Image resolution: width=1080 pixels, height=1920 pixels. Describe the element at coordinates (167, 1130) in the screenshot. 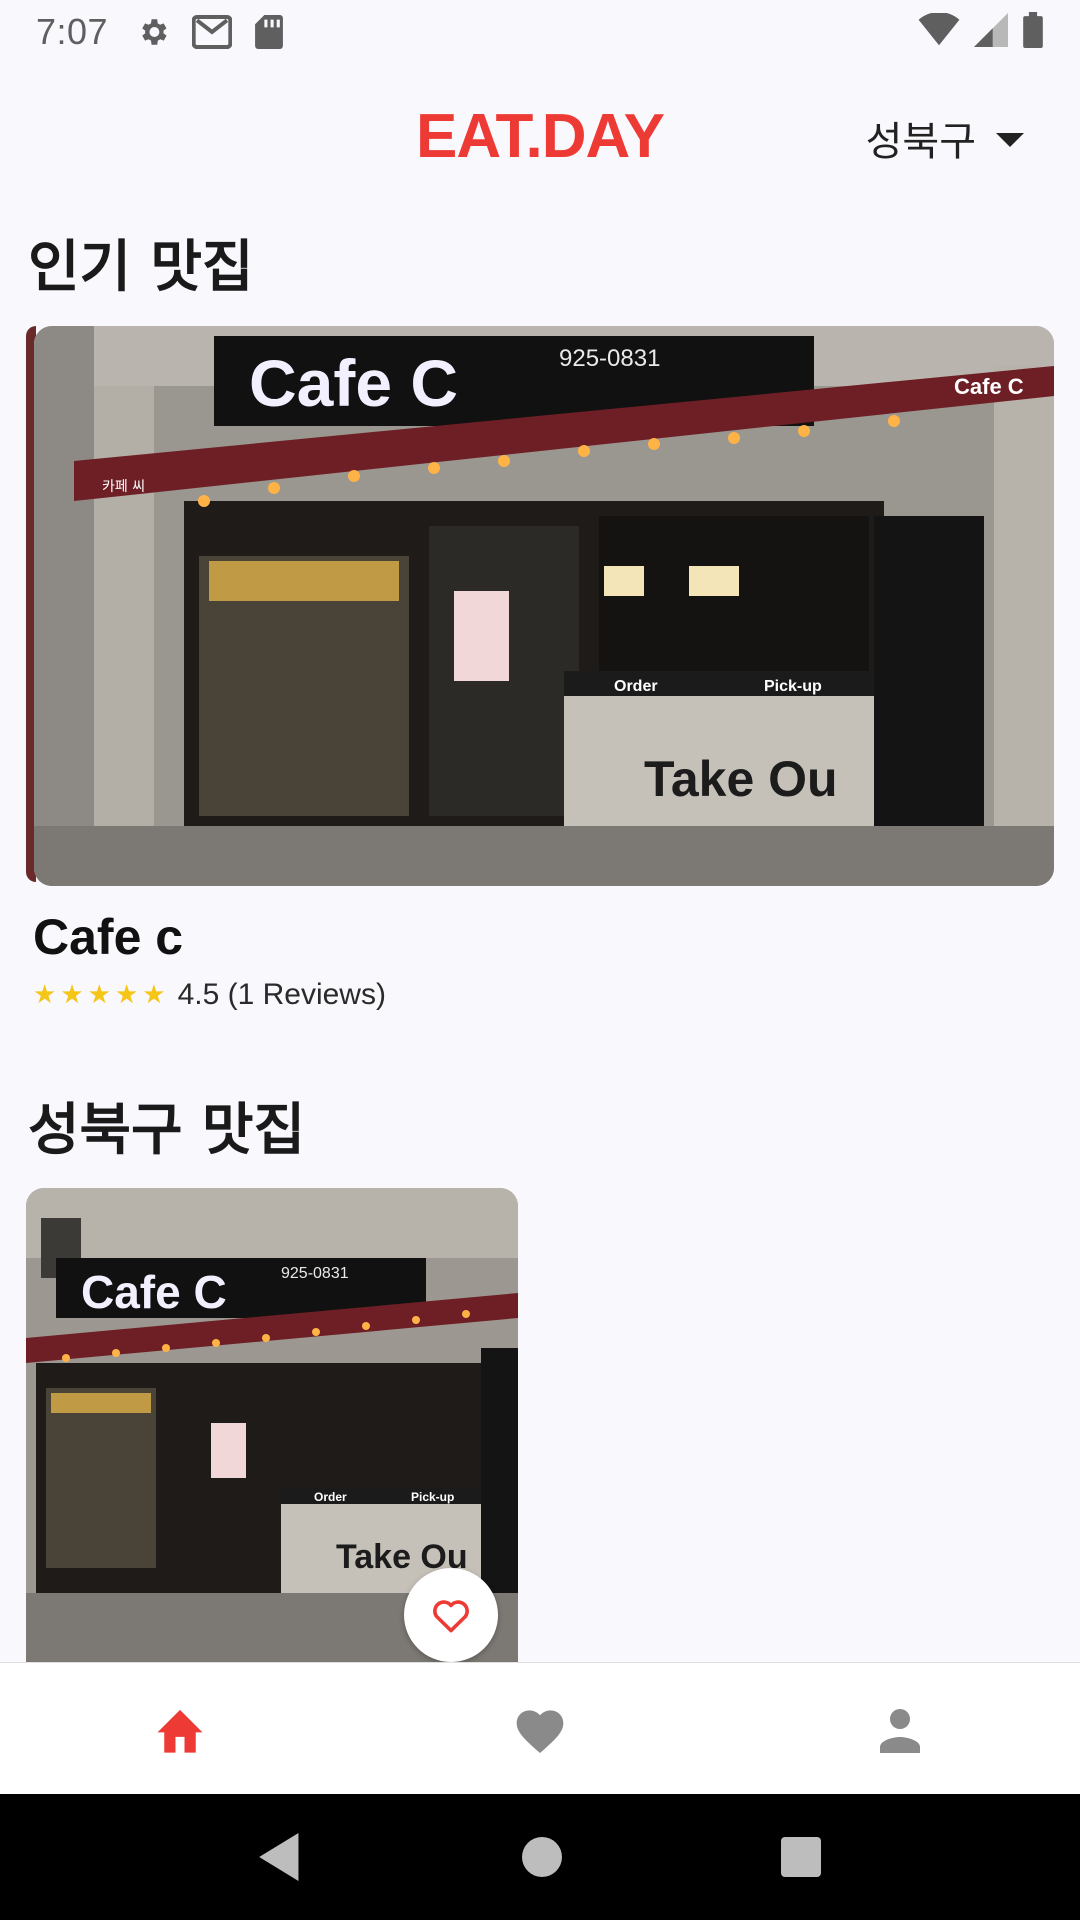

I see `local-section-title: 성북구 맛집` at that location.